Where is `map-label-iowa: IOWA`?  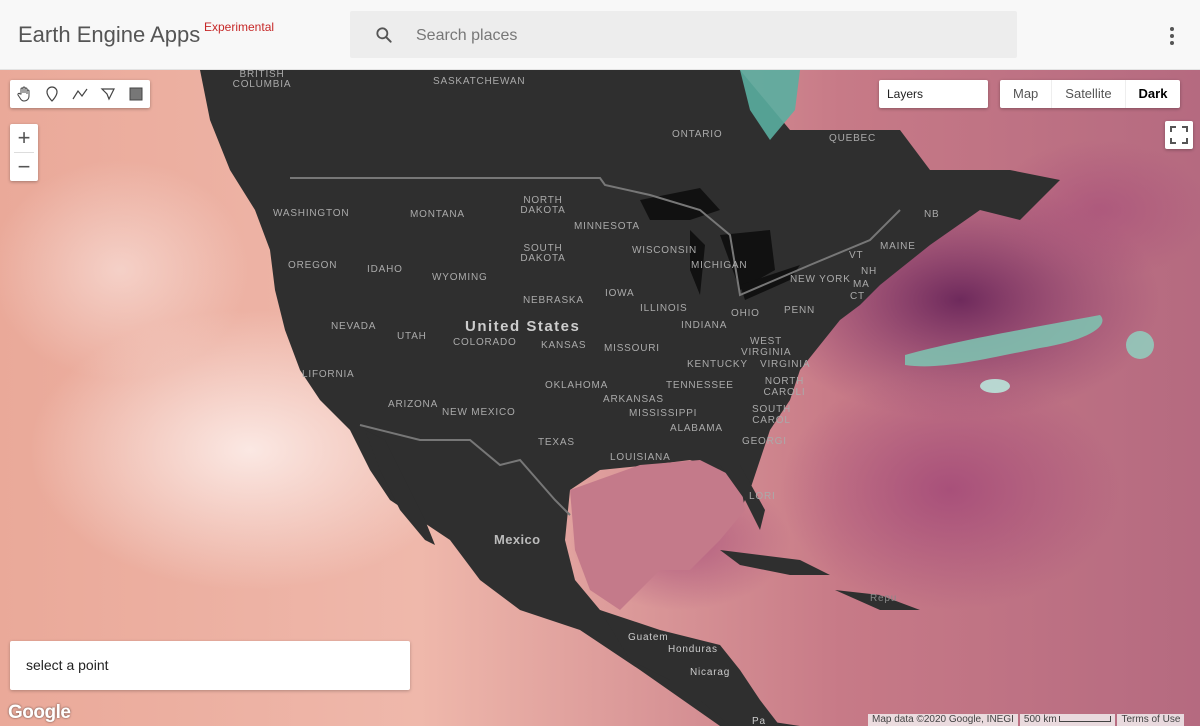 map-label-iowa: IOWA is located at coordinates (620, 293).